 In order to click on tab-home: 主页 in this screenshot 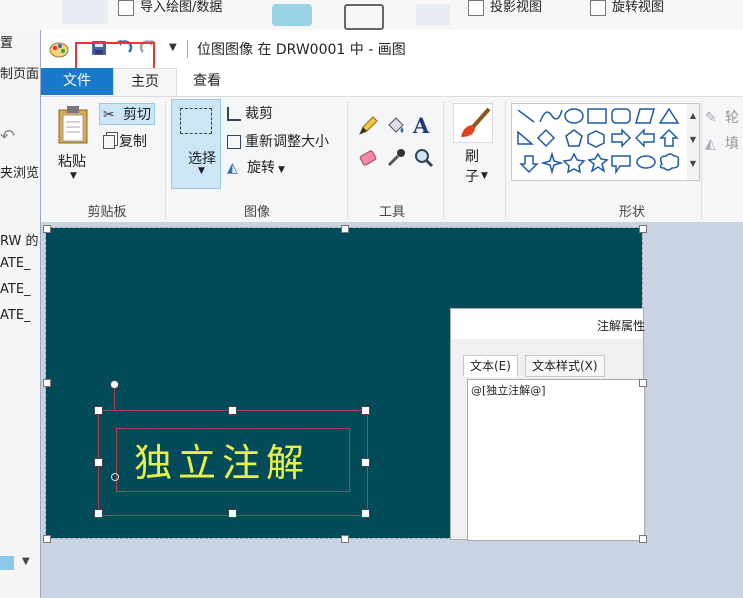, I will do `click(145, 82)`.